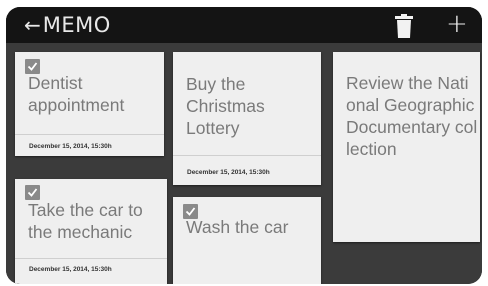 The image size is (488, 286). What do you see at coordinates (244, 25) in the screenshot?
I see `top-bar: ← MEMO +` at bounding box center [244, 25].